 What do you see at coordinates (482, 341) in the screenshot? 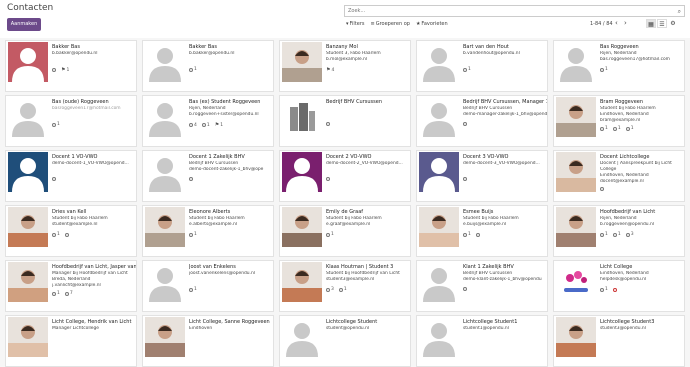
I see `contact-card: Lichtcollege Student1 student1@opendu.nl` at bounding box center [482, 341].